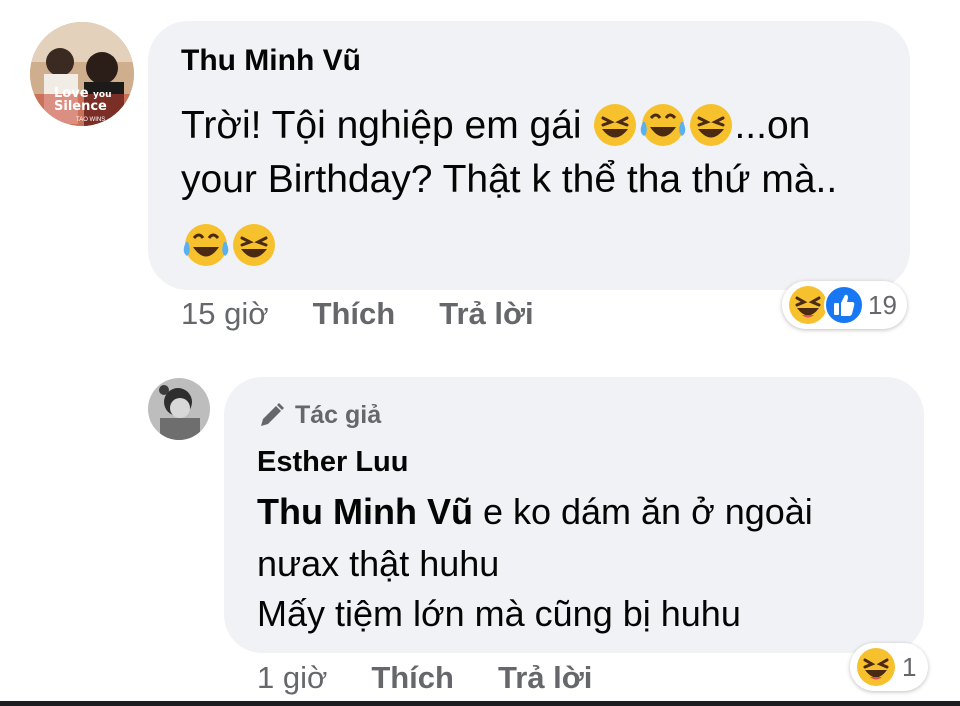 This screenshot has width=960, height=706. I want to click on comment-timestamp: 15 giờ, so click(225, 314).